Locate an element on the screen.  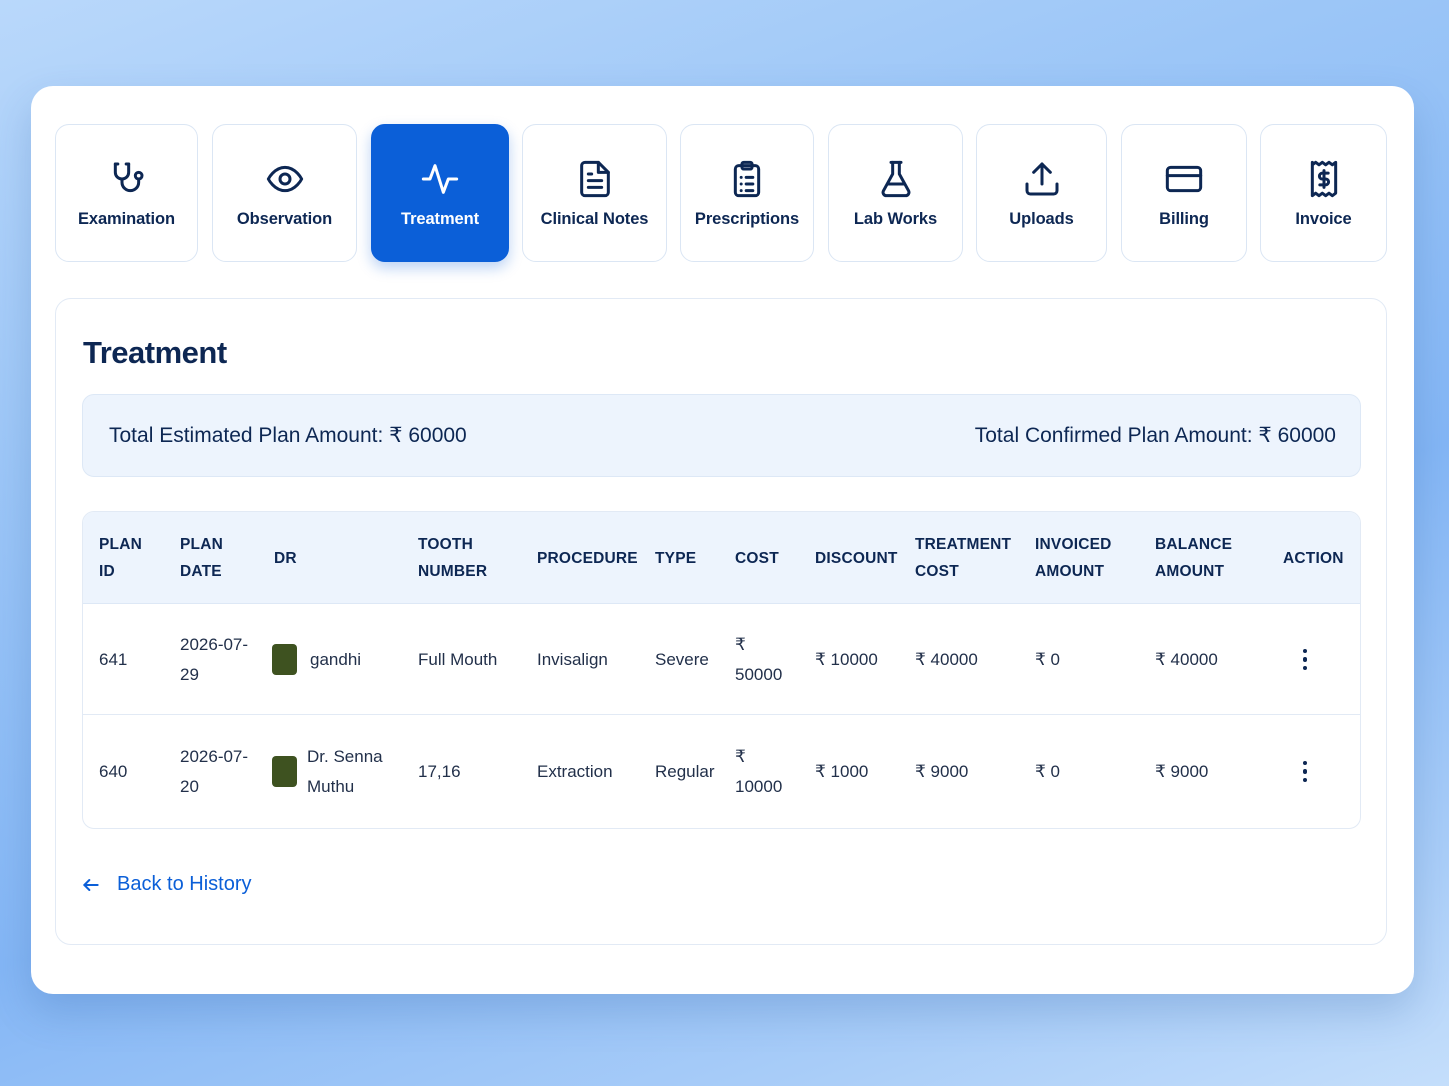
cell-plan-id: 641 is located at coordinates (113, 659).